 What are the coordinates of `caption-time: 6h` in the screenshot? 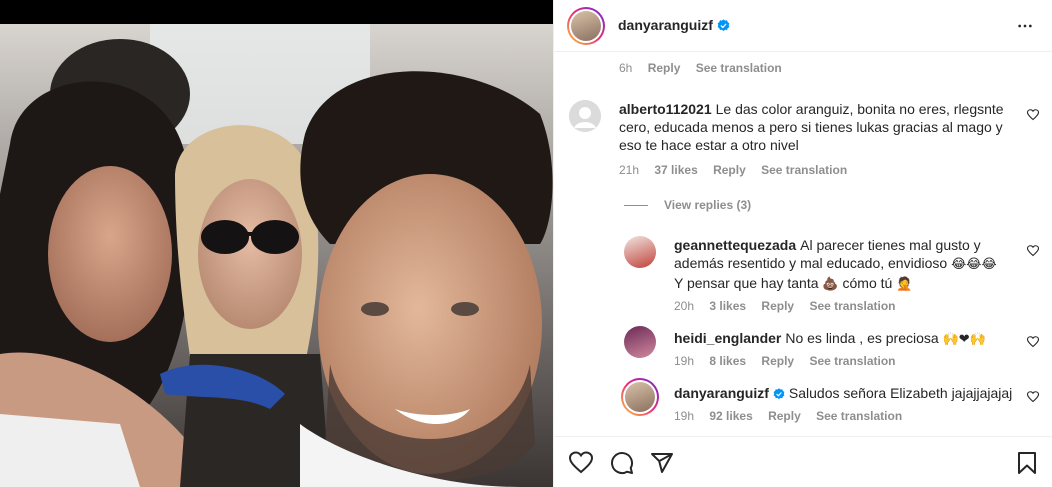 It's located at (626, 68).